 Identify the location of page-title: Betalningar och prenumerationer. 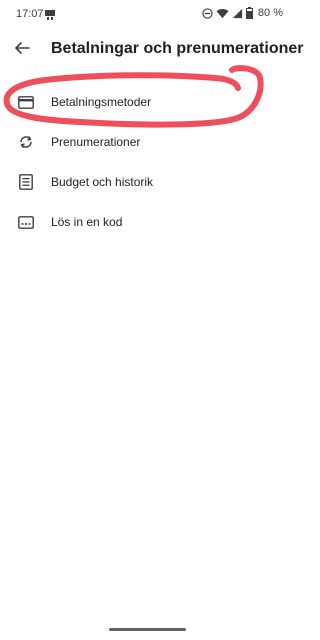
(177, 48).